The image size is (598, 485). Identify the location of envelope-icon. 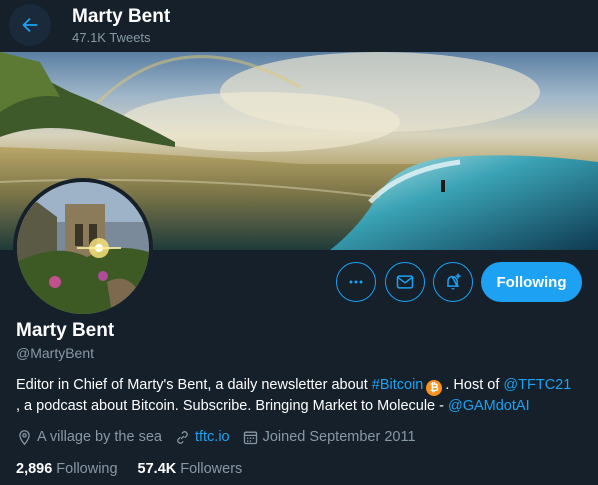
(405, 282).